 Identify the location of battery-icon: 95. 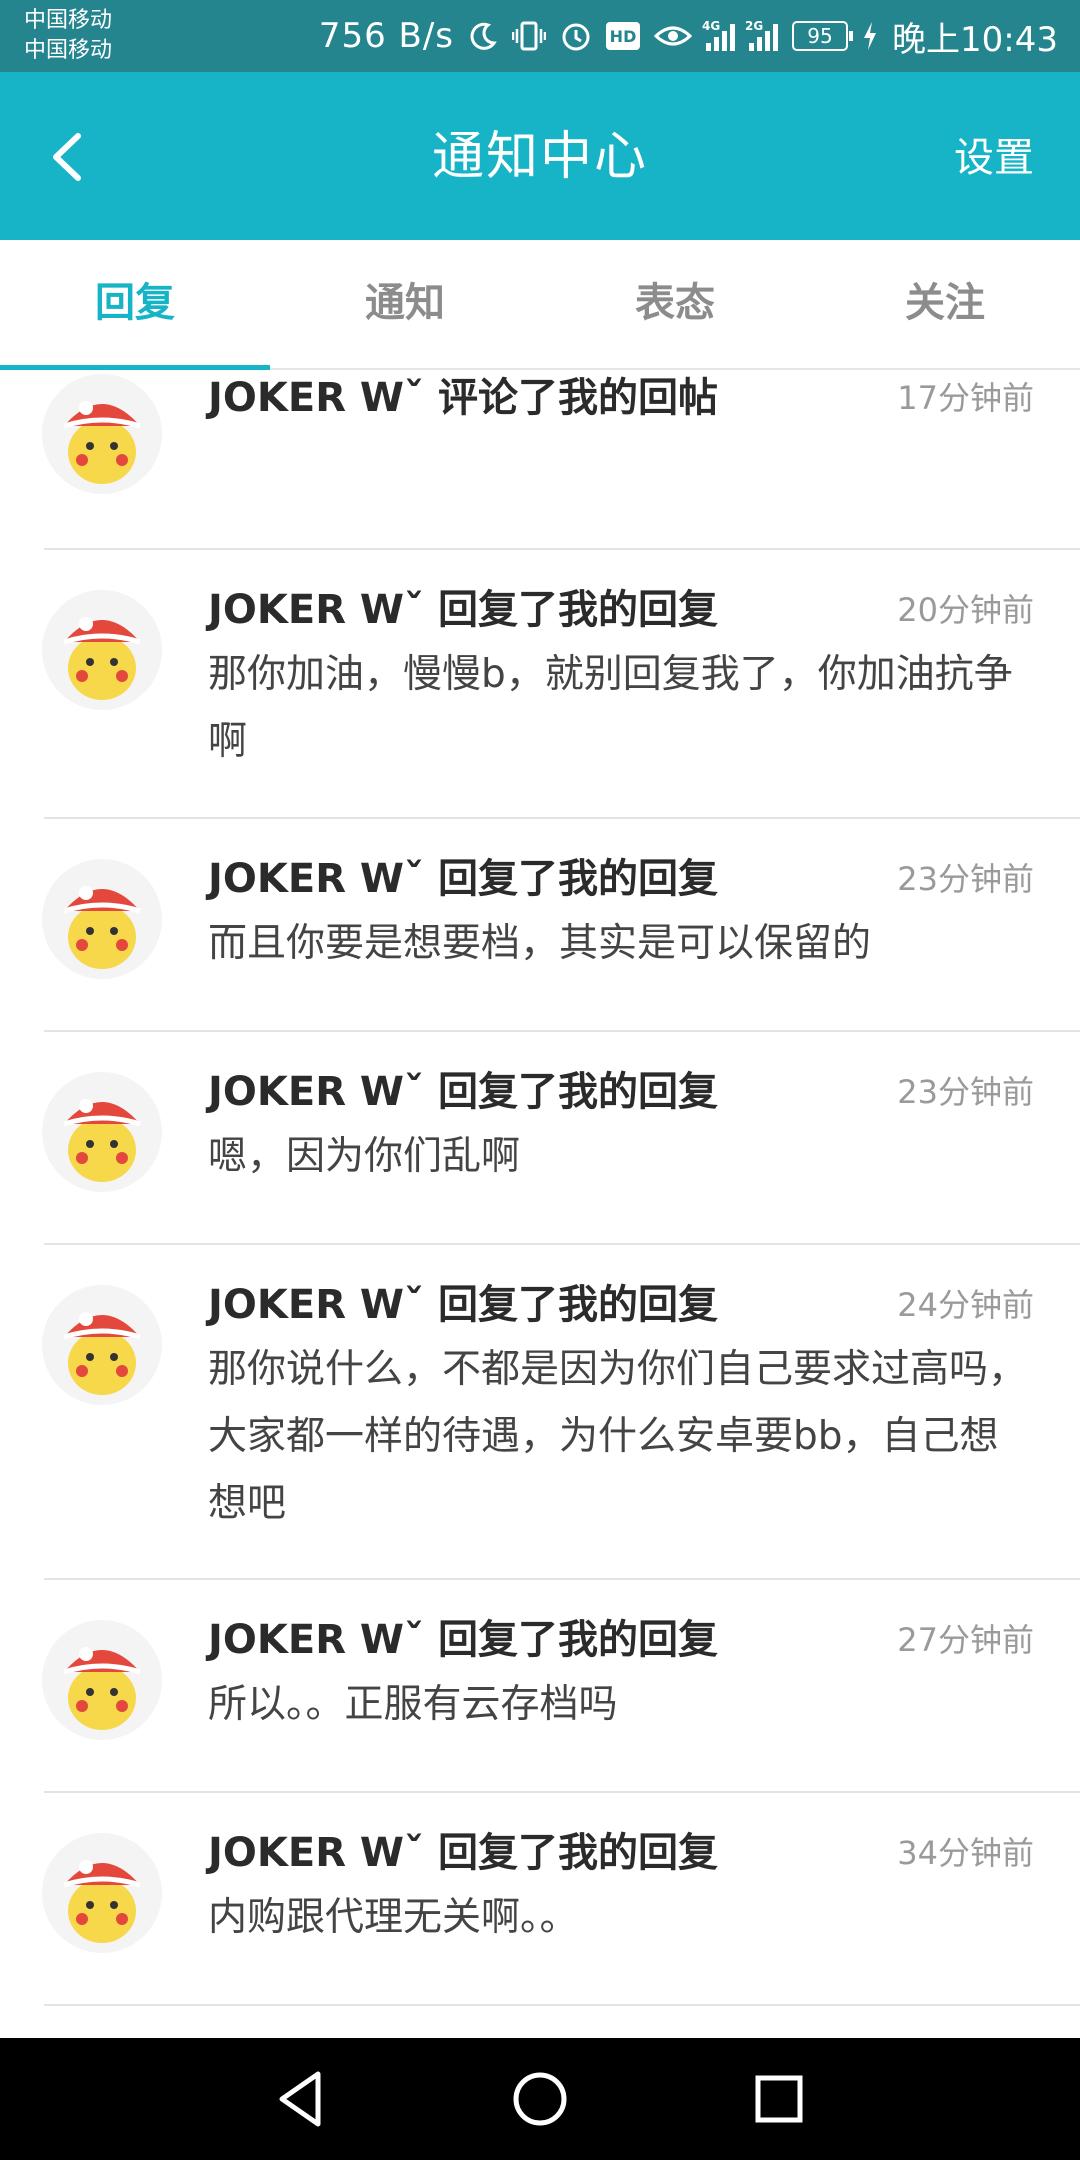
(823, 36).